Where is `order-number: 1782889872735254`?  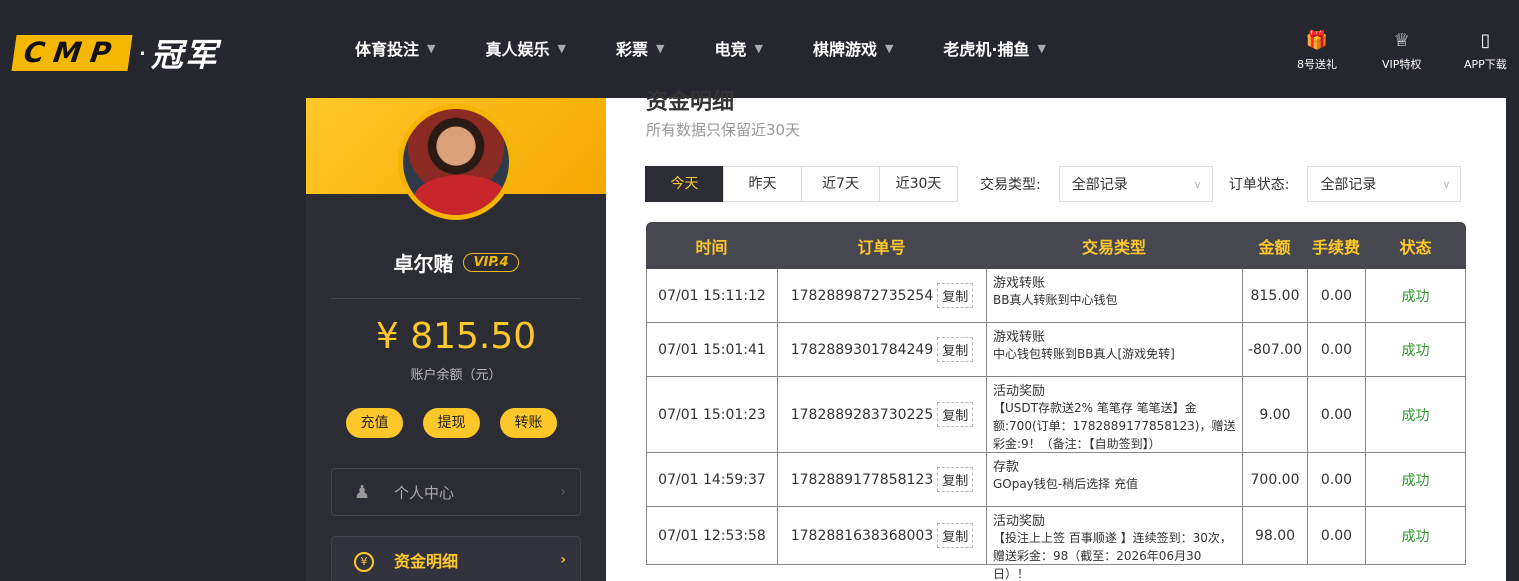
order-number: 1782889872735254 is located at coordinates (862, 295).